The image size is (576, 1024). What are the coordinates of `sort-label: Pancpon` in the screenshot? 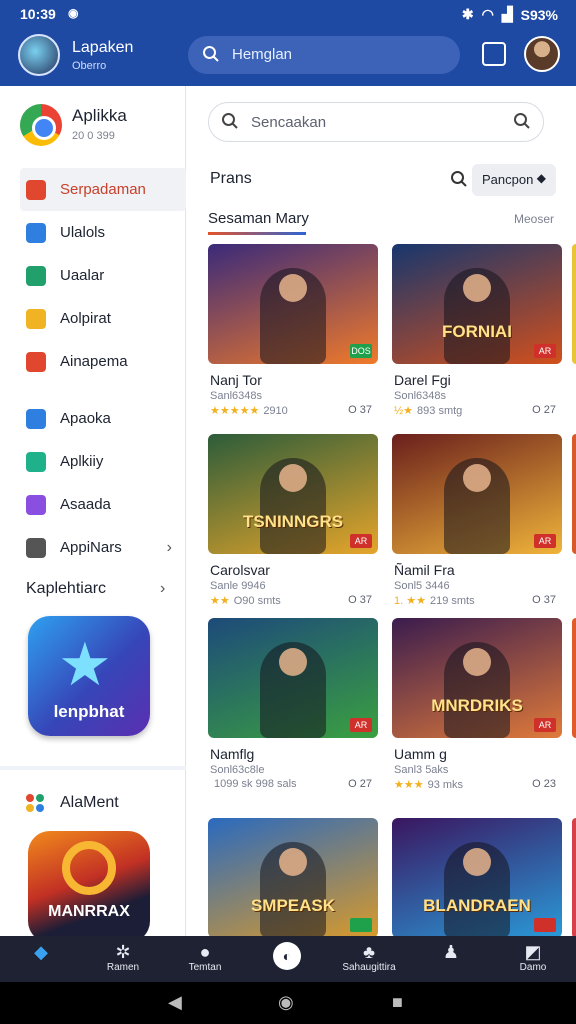 It's located at (508, 179).